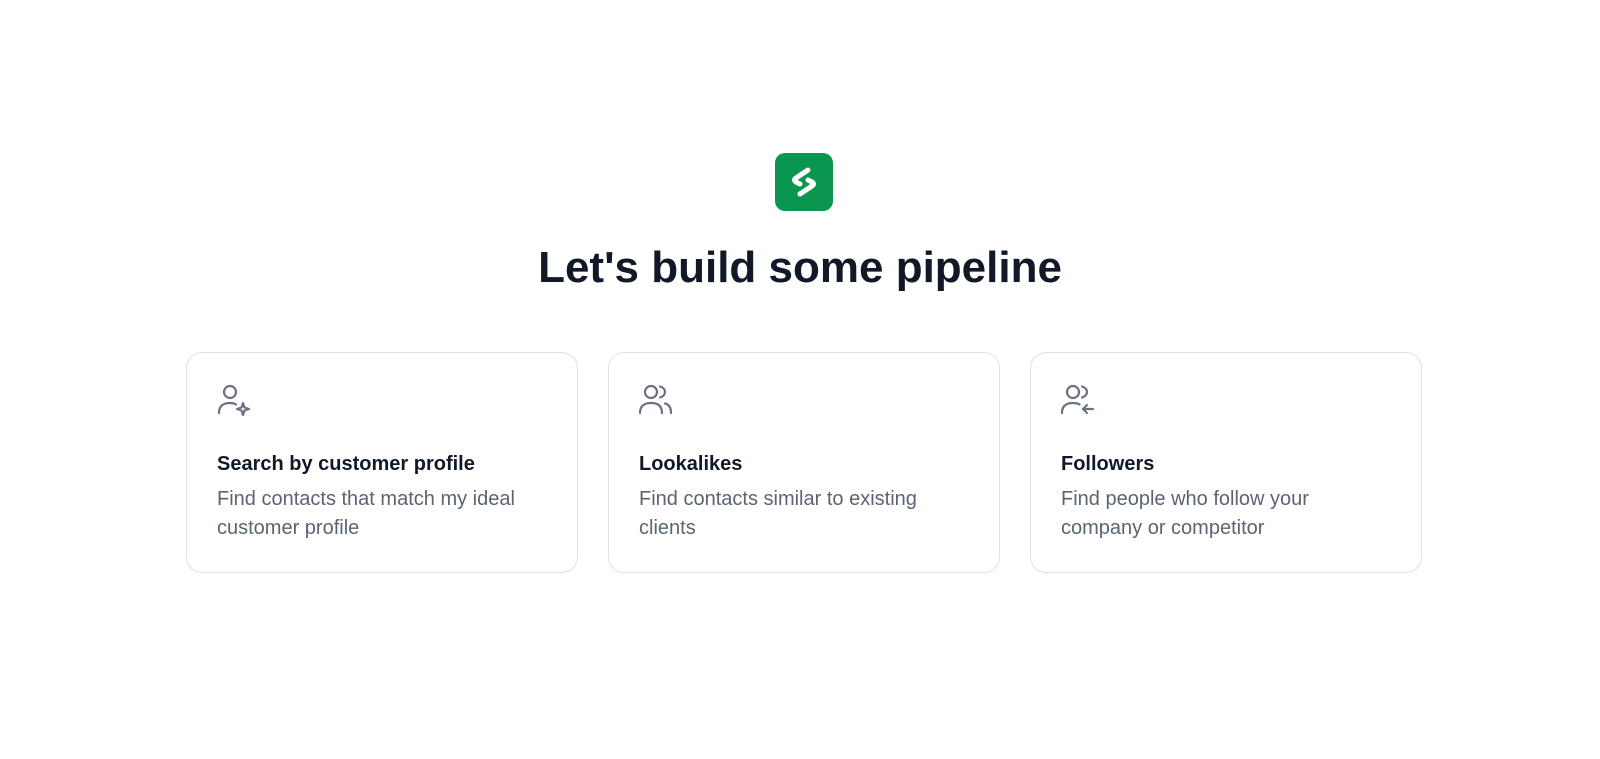 This screenshot has width=1600, height=759. What do you see at coordinates (234, 400) in the screenshot?
I see `user-sparkle-icon` at bounding box center [234, 400].